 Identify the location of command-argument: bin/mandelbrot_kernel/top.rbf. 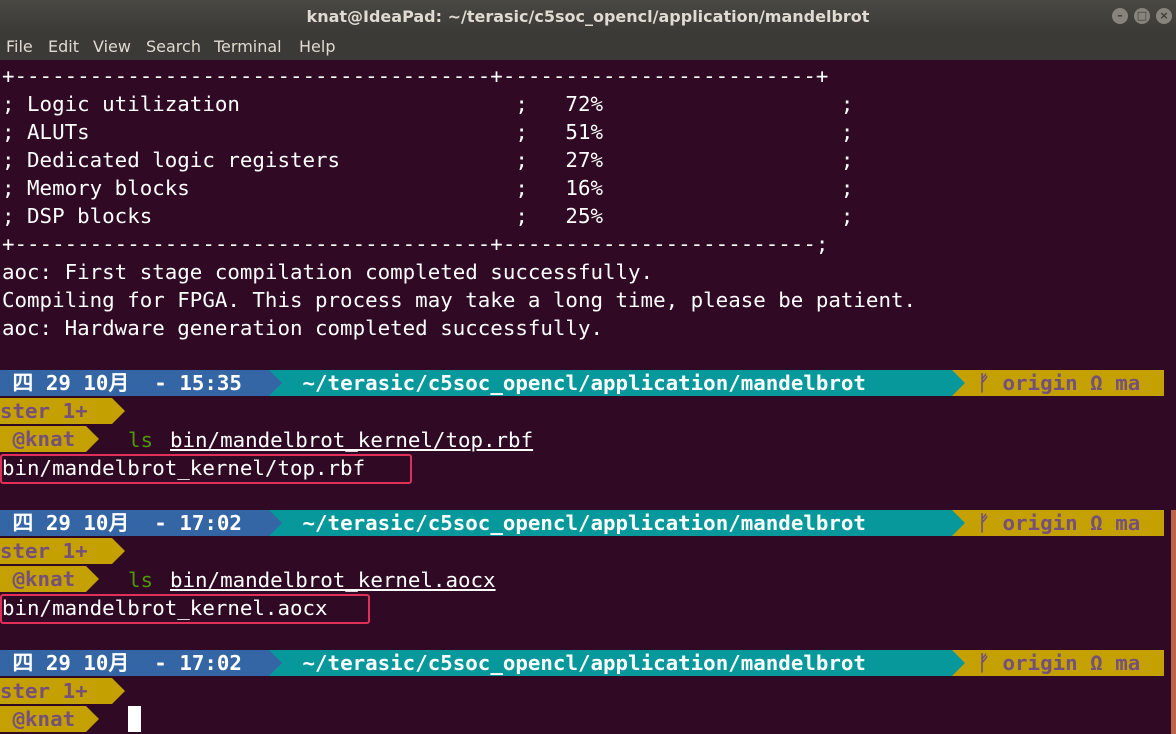
(352, 440).